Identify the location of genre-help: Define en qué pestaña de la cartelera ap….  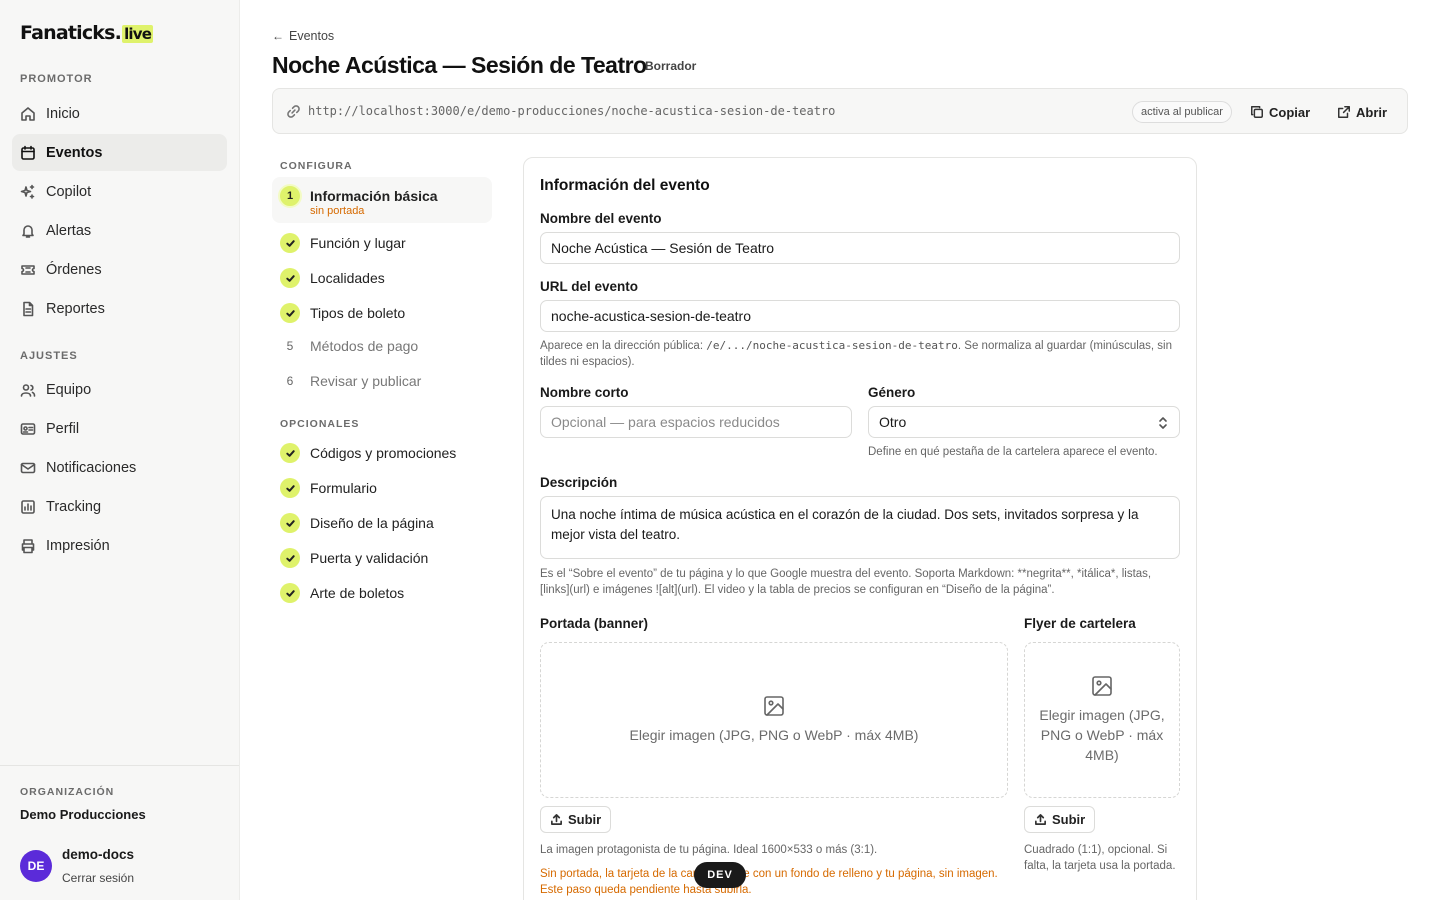
(1013, 452).